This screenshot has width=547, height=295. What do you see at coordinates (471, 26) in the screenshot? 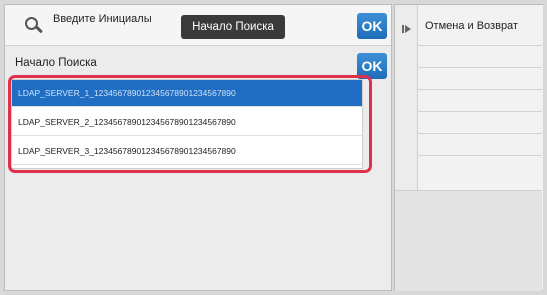
I see `undo-button: Отмена и Возврат` at bounding box center [471, 26].